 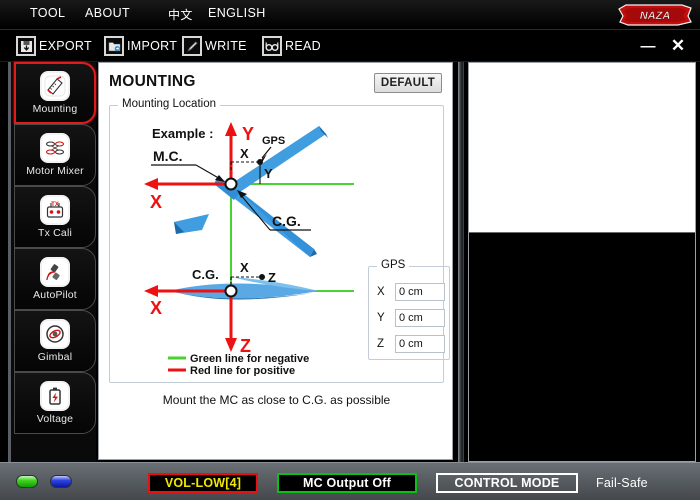 I want to click on control-mode-status-badge: CONTROL MODE, so click(x=507, y=483).